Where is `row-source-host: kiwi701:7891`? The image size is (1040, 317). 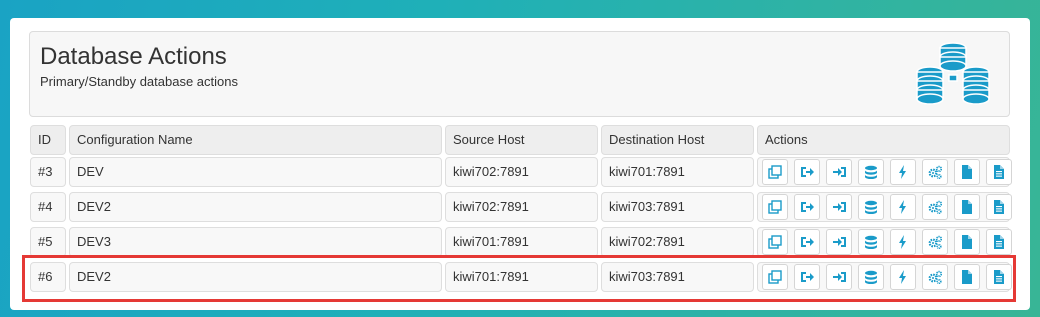
row-source-host: kiwi701:7891 is located at coordinates (521, 242).